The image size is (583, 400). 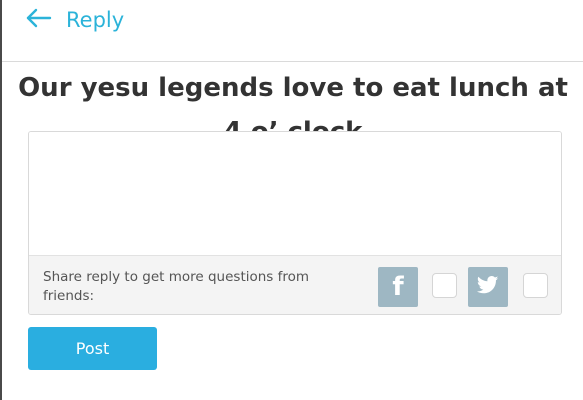 I want to click on twitter-share-button, so click(x=488, y=287).